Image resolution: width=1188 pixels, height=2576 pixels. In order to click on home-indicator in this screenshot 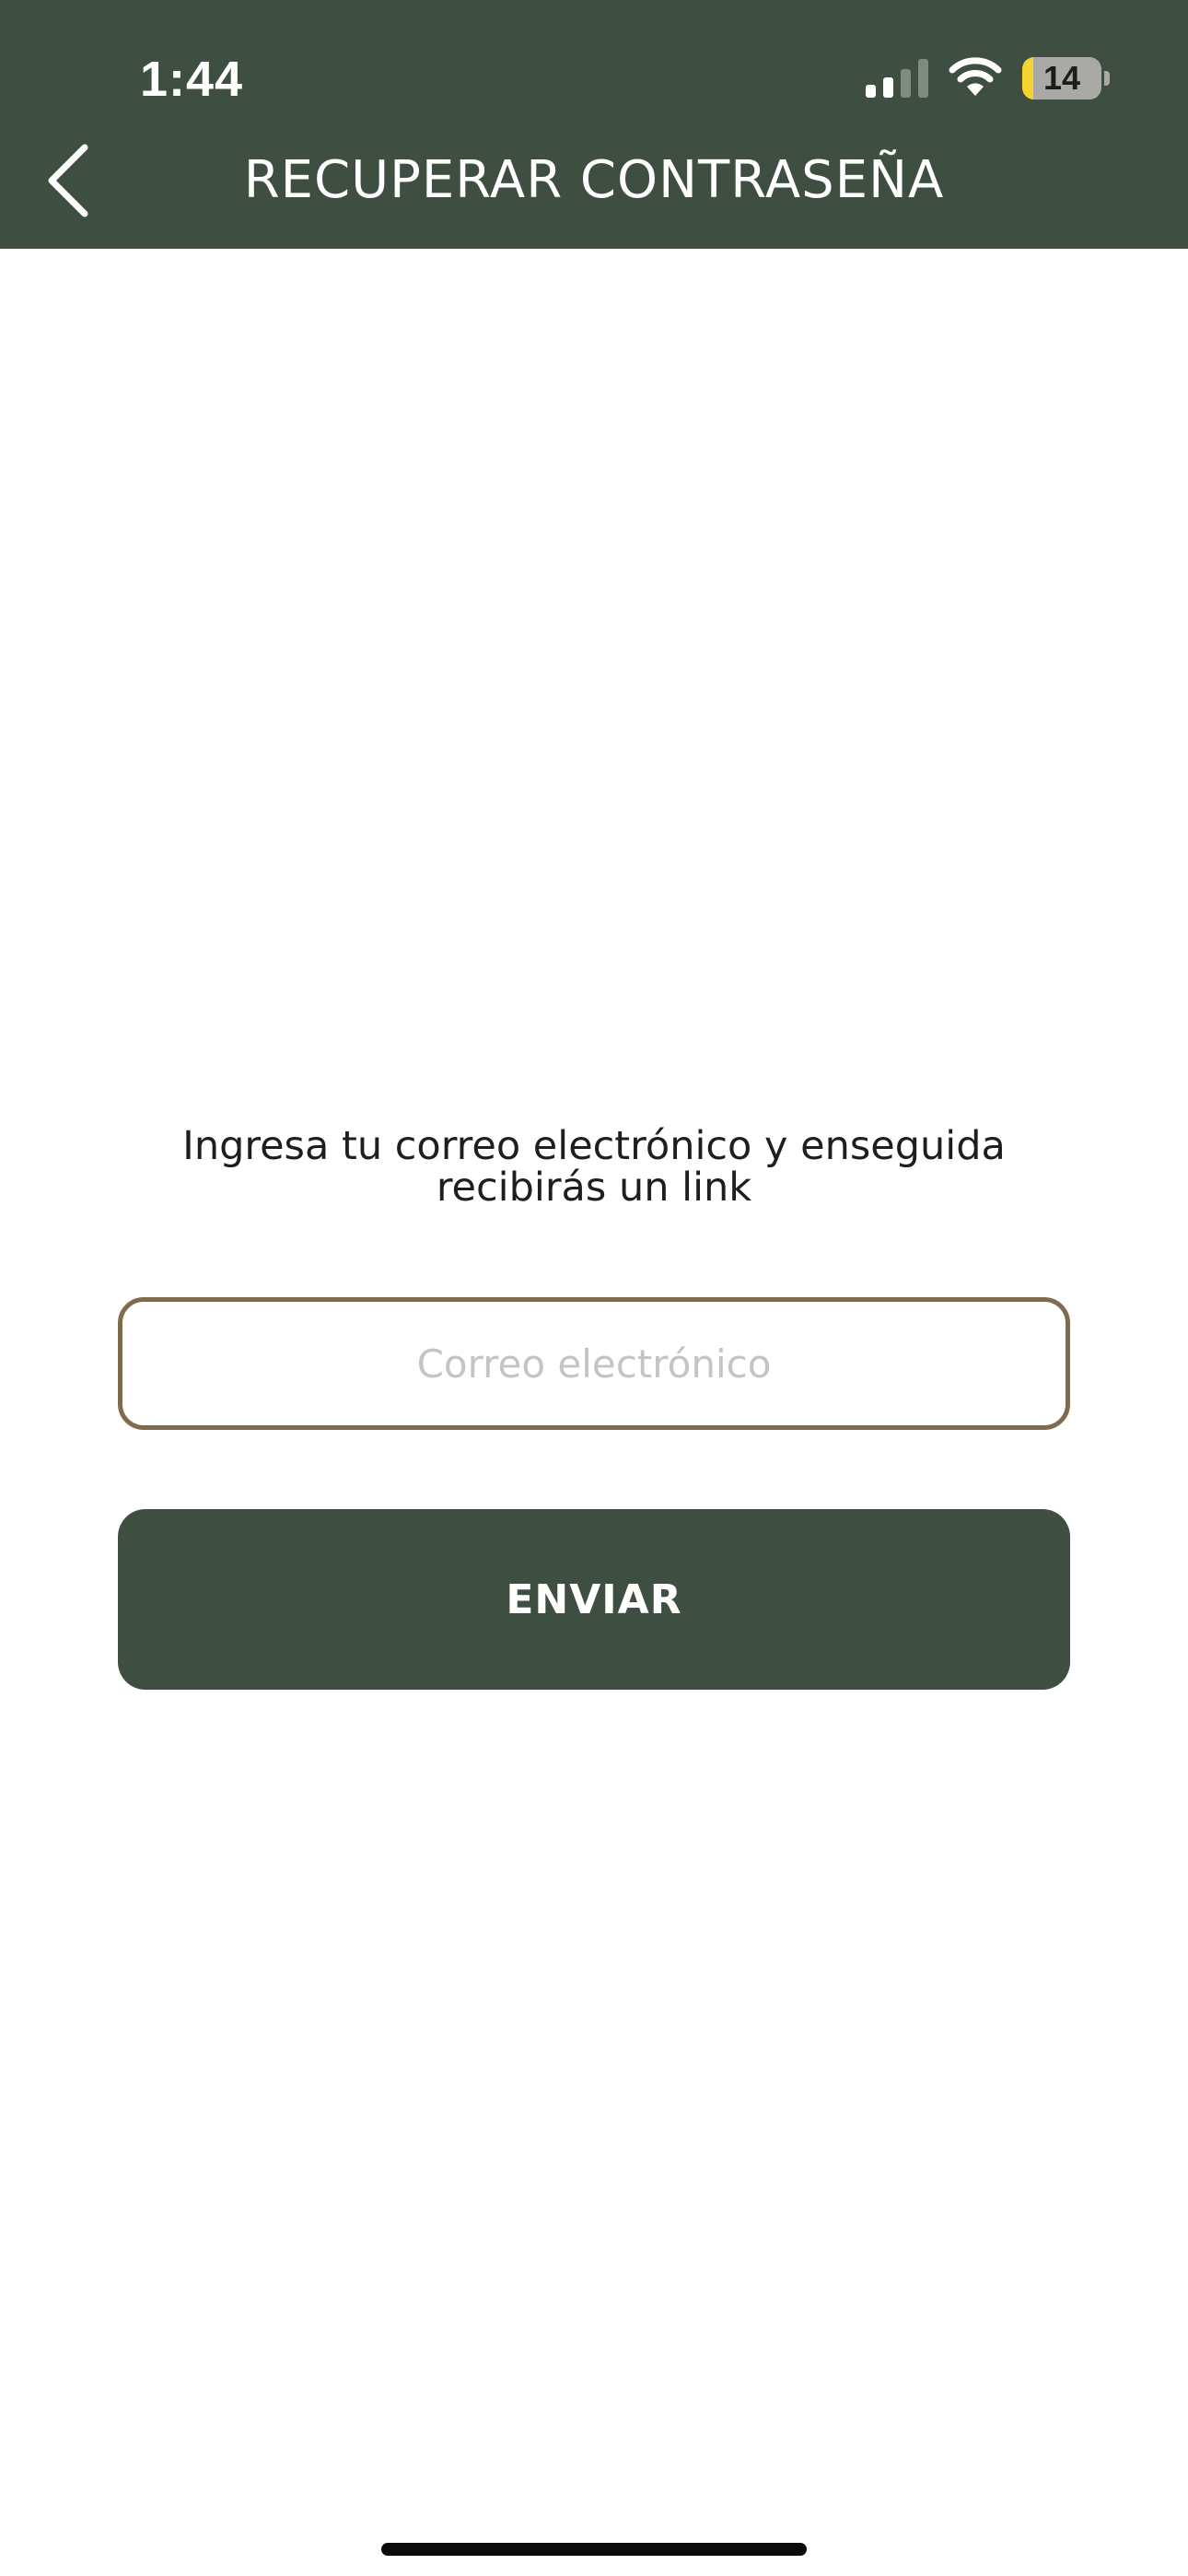, I will do `click(594, 2549)`.